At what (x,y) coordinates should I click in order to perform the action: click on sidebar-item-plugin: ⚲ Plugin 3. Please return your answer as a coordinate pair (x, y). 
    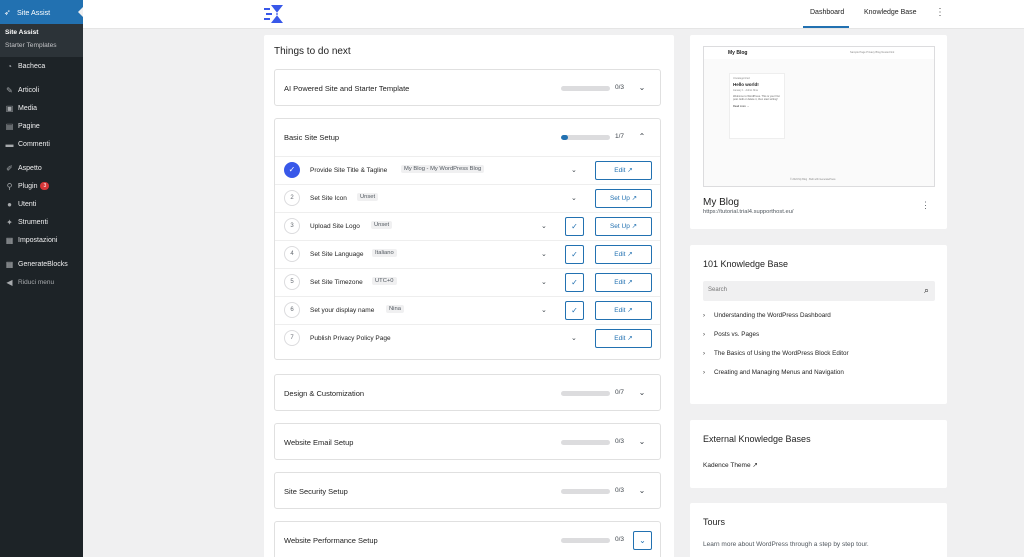
    Looking at the image, I should click on (41, 186).